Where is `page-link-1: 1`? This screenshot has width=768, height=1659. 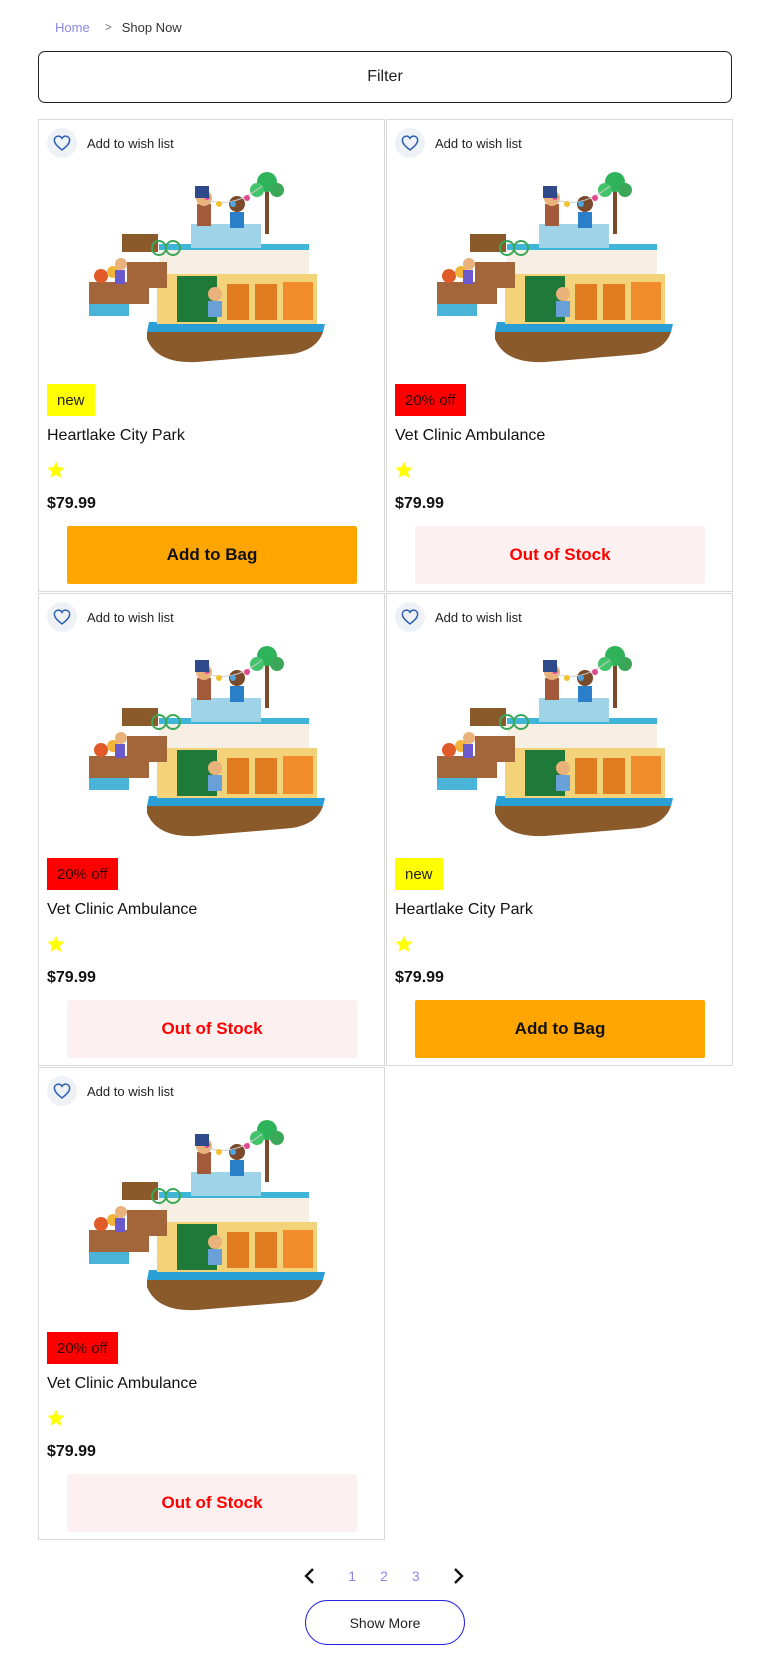 page-link-1: 1 is located at coordinates (352, 1576).